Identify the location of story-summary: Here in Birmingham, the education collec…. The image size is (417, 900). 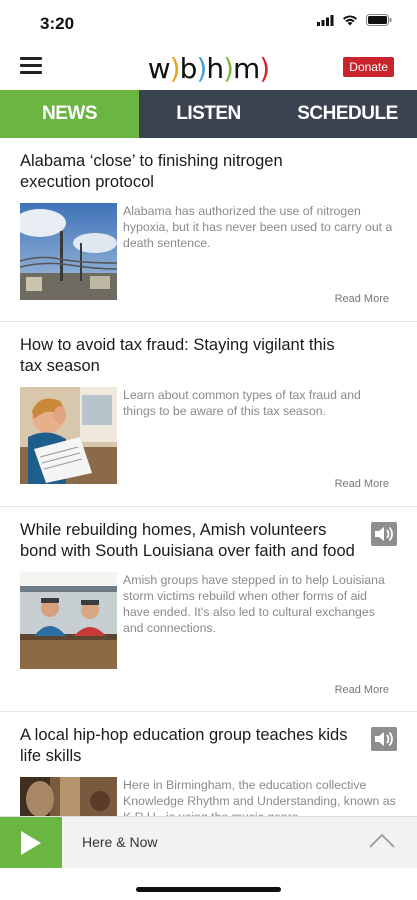
(259, 797).